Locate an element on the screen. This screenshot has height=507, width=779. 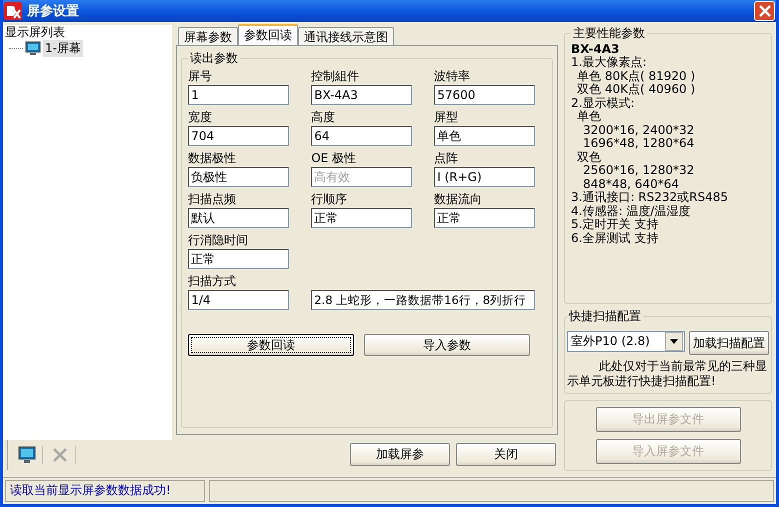
group-title: 读出参数 is located at coordinates (214, 58).